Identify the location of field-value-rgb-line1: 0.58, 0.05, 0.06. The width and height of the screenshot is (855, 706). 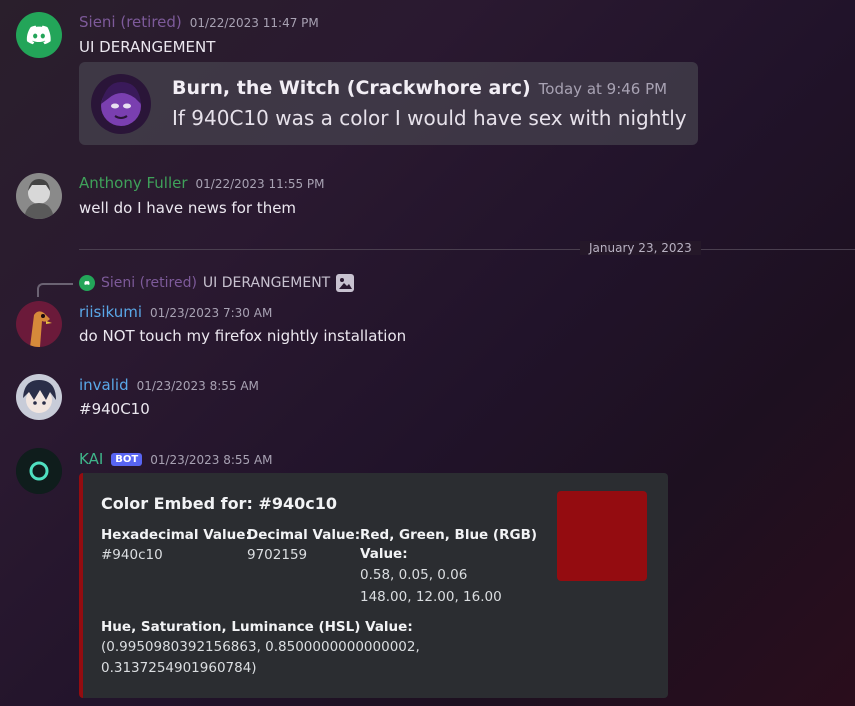
(414, 575).